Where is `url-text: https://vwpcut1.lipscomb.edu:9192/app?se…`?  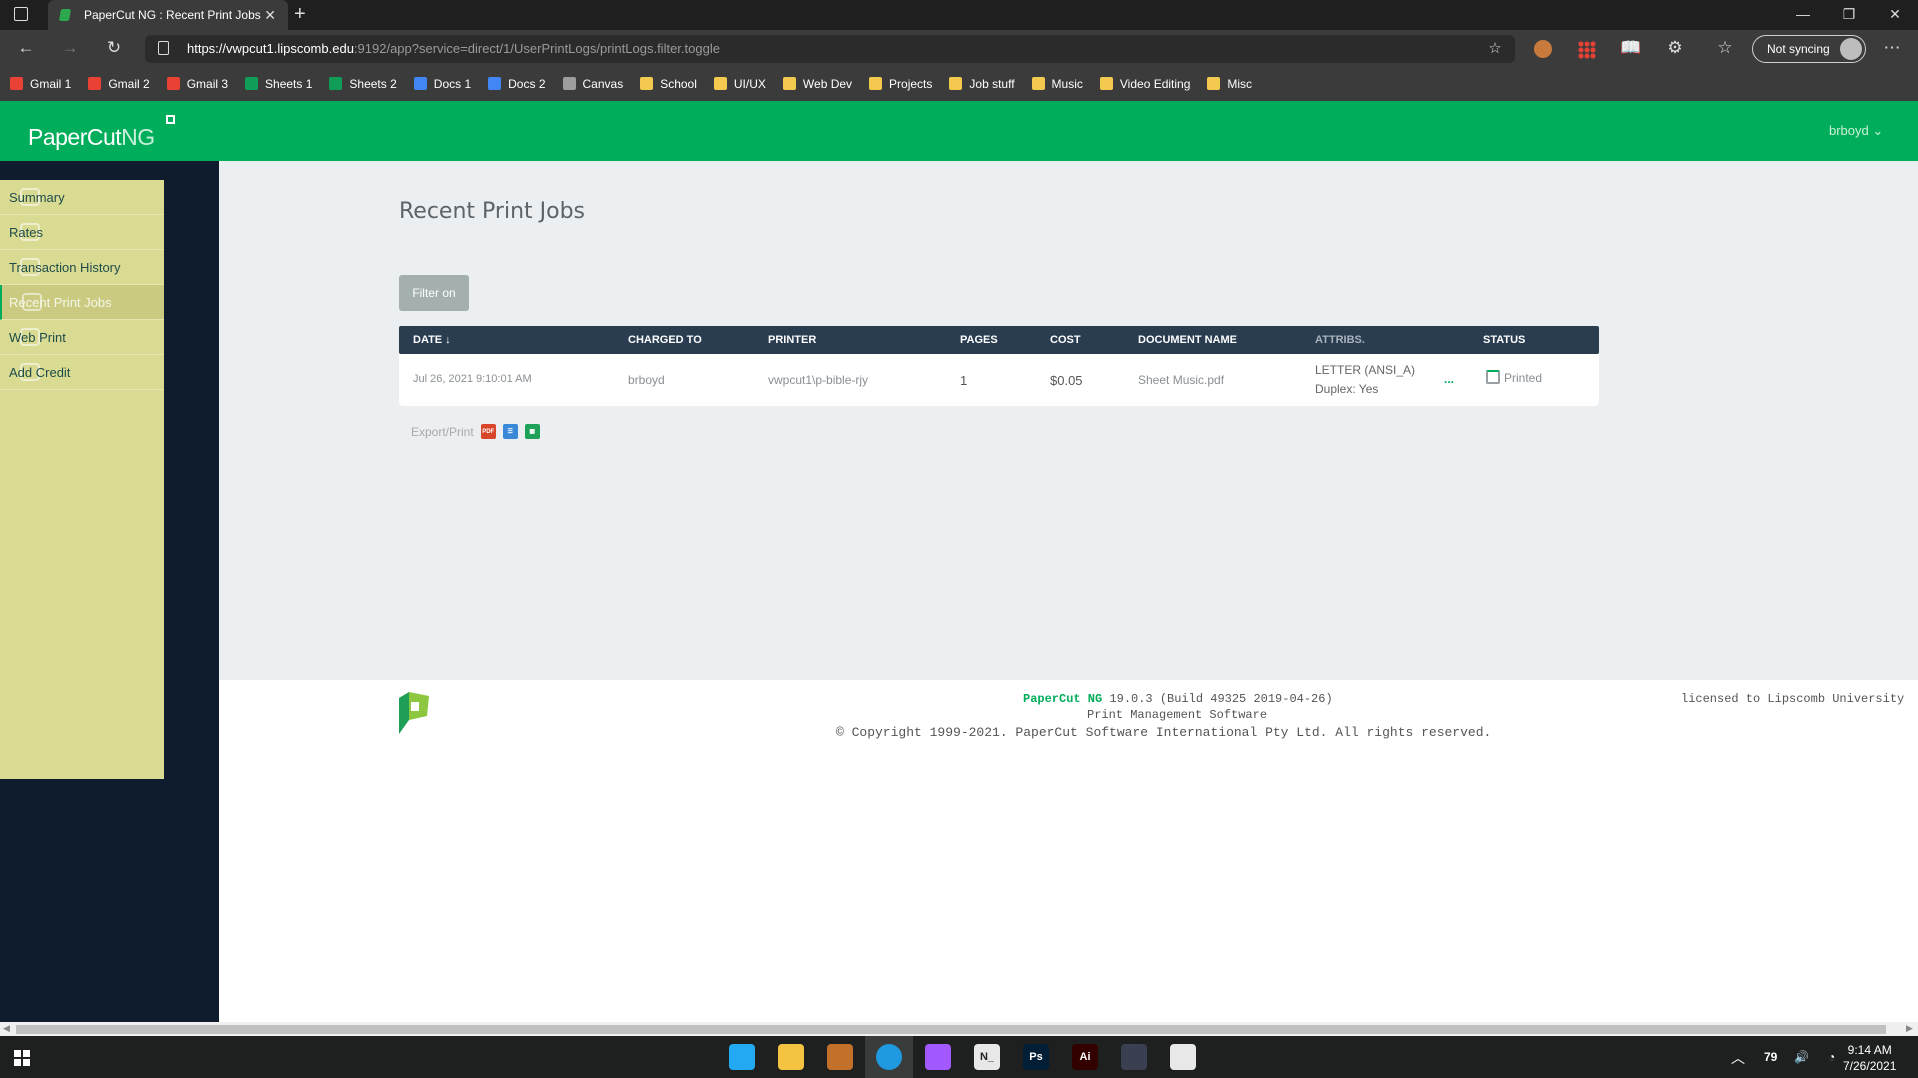
url-text: https://vwpcut1.lipscomb.edu:9192/app?se… is located at coordinates (453, 48).